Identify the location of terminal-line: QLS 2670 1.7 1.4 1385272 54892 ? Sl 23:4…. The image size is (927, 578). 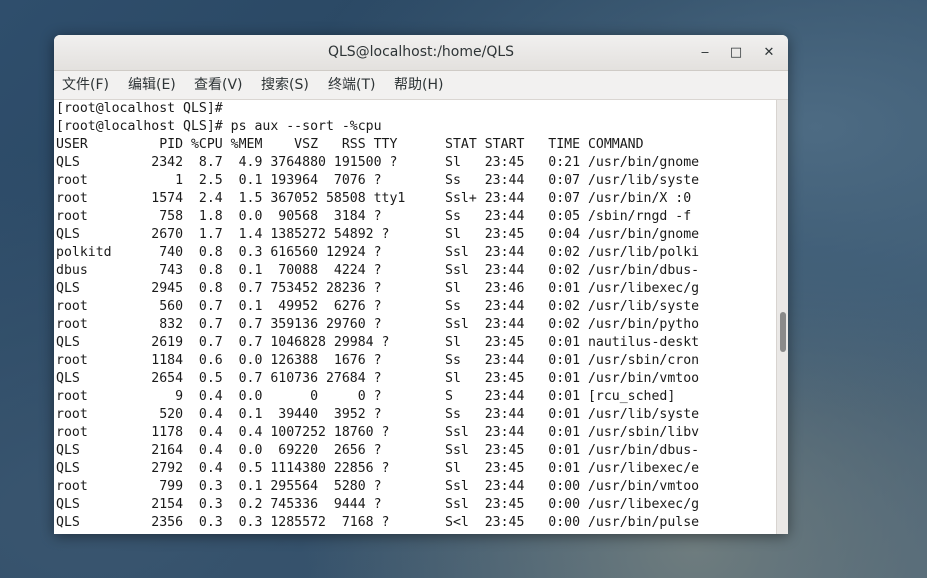
(378, 234).